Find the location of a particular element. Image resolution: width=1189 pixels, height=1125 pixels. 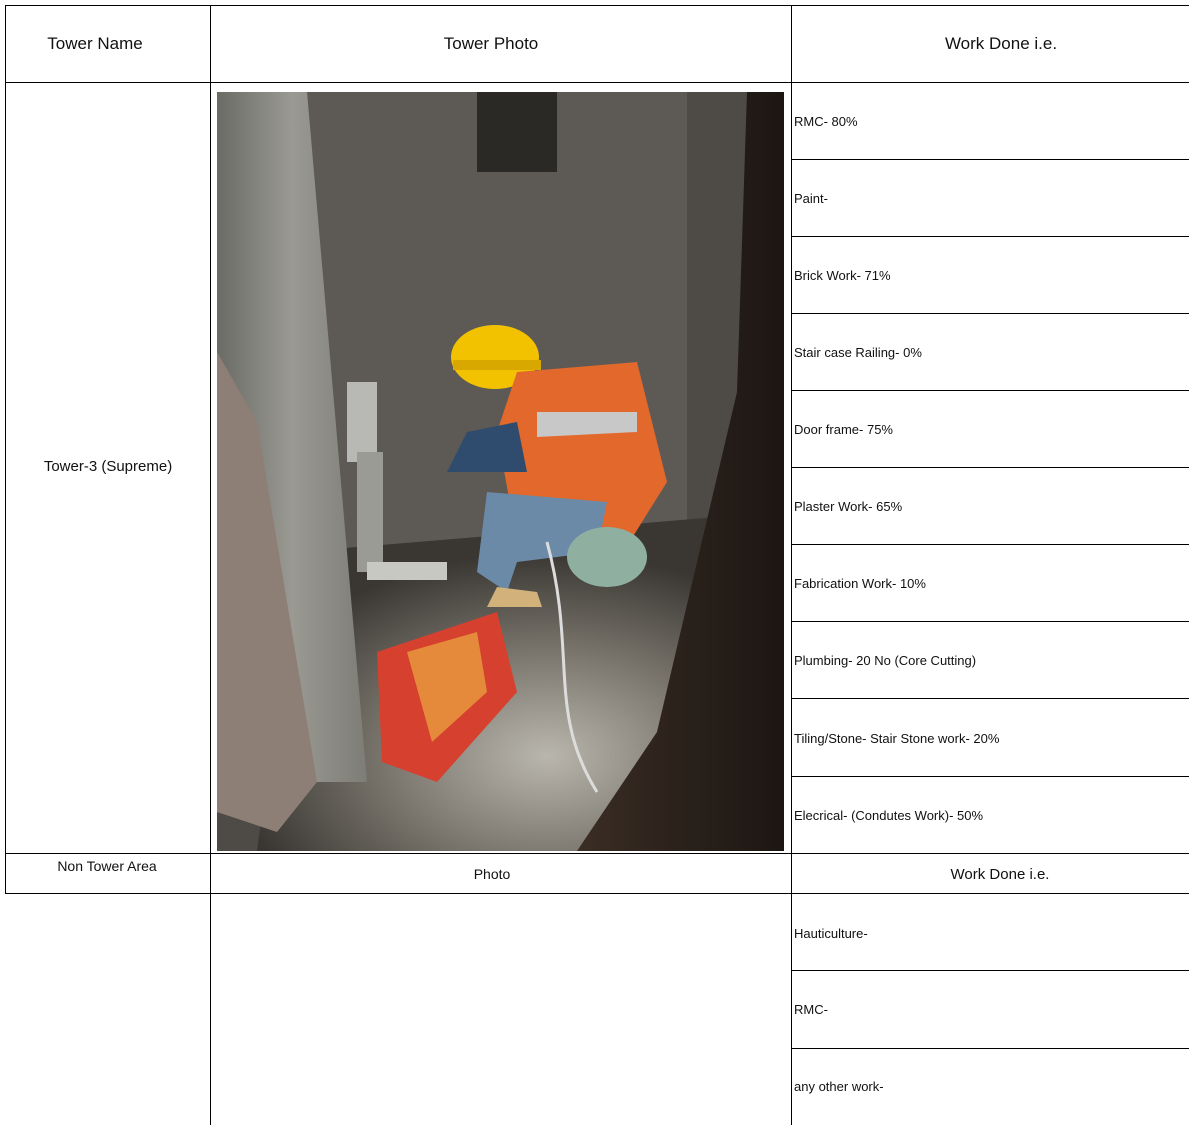

work-item: RMC- is located at coordinates (811, 1009).